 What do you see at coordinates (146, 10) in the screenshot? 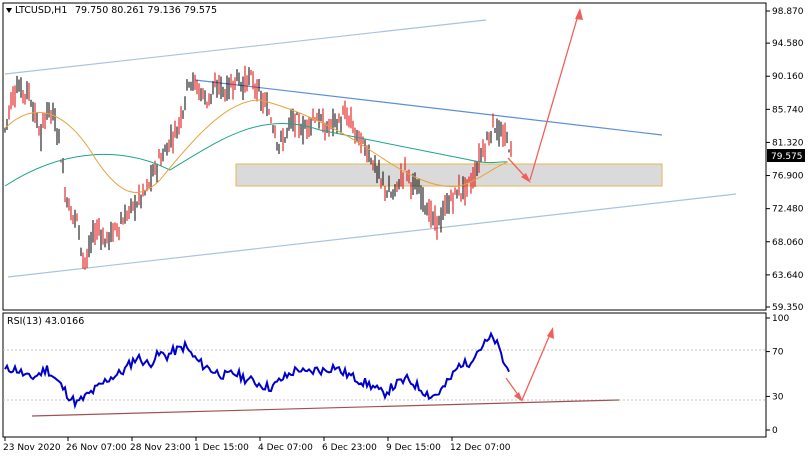
I see `ohlc-readout: 79.750 80.261 79.136 79.575` at bounding box center [146, 10].